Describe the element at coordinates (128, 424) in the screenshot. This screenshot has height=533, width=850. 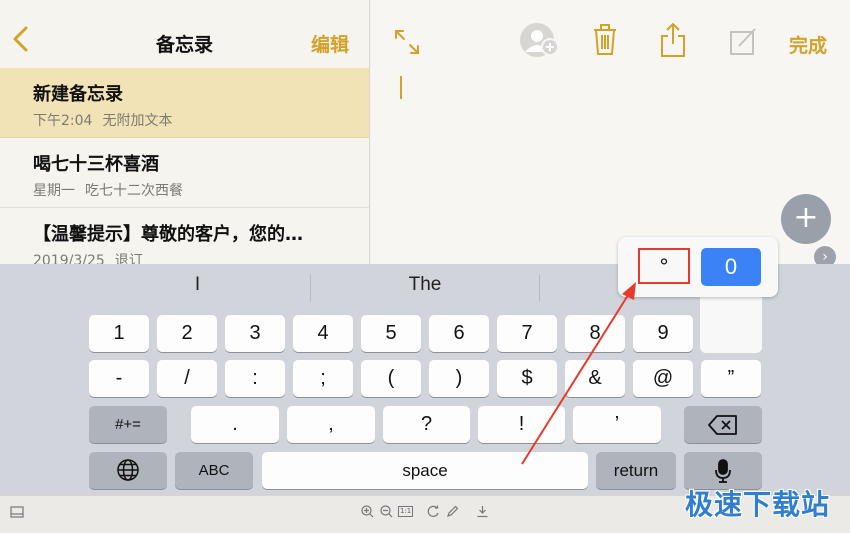
I see `more-symbols-key: #+=` at that location.